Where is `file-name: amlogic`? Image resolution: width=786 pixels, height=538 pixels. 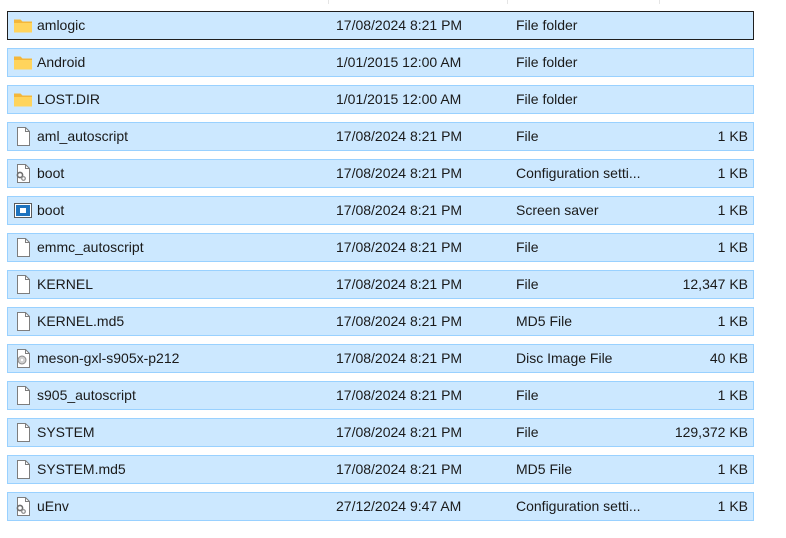 file-name: amlogic is located at coordinates (61, 25).